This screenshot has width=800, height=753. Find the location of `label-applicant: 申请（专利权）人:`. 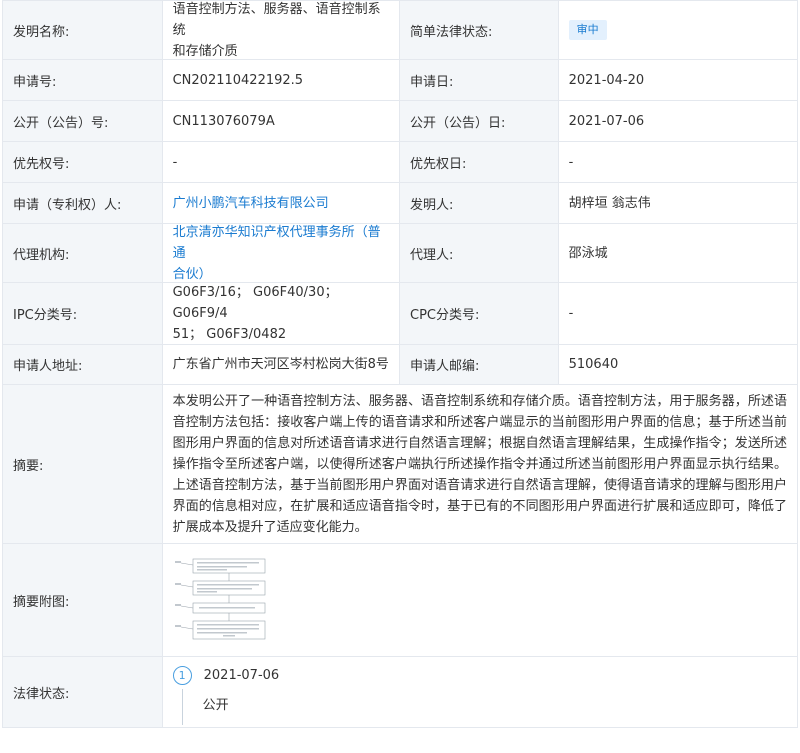

label-applicant: 申请（专利权）人: is located at coordinates (82, 203).